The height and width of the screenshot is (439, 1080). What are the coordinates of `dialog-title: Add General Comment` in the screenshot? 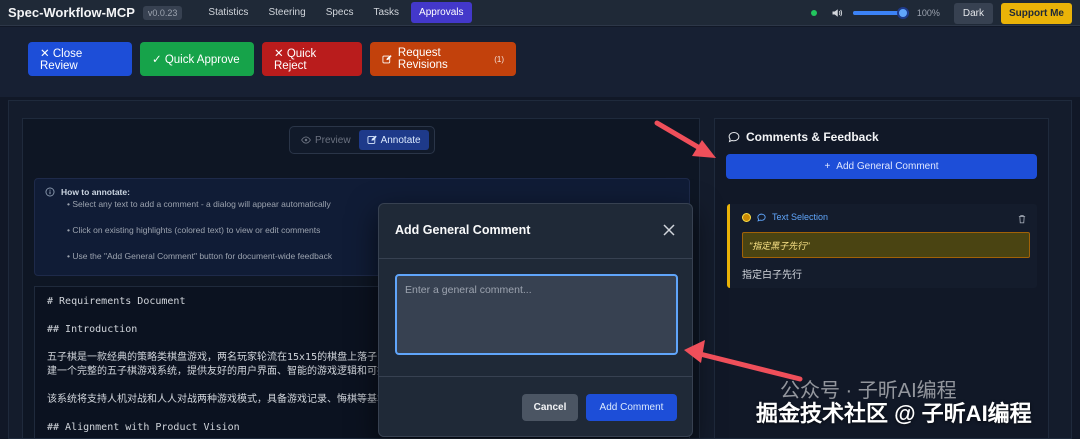 It's located at (463, 230).